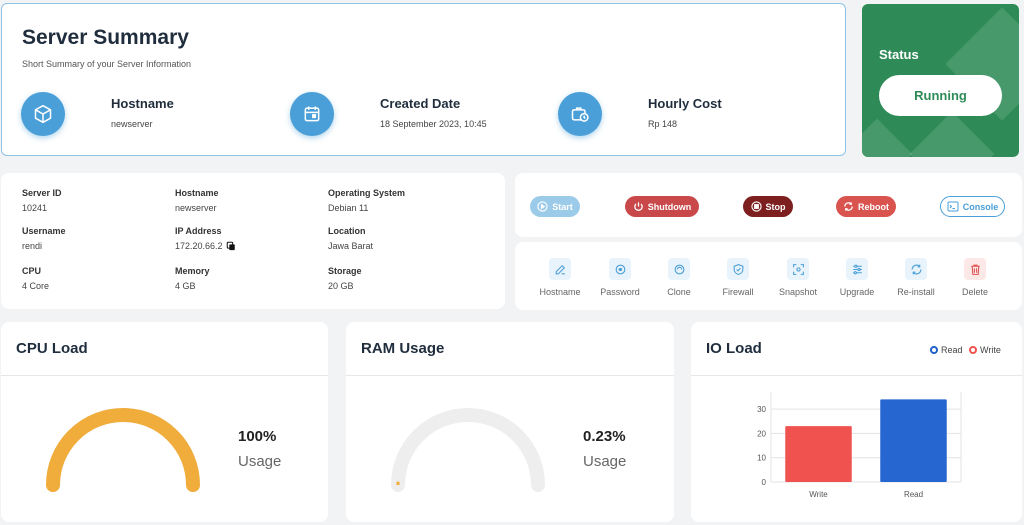  What do you see at coordinates (679, 292) in the screenshot?
I see `action-label: Clone` at bounding box center [679, 292].